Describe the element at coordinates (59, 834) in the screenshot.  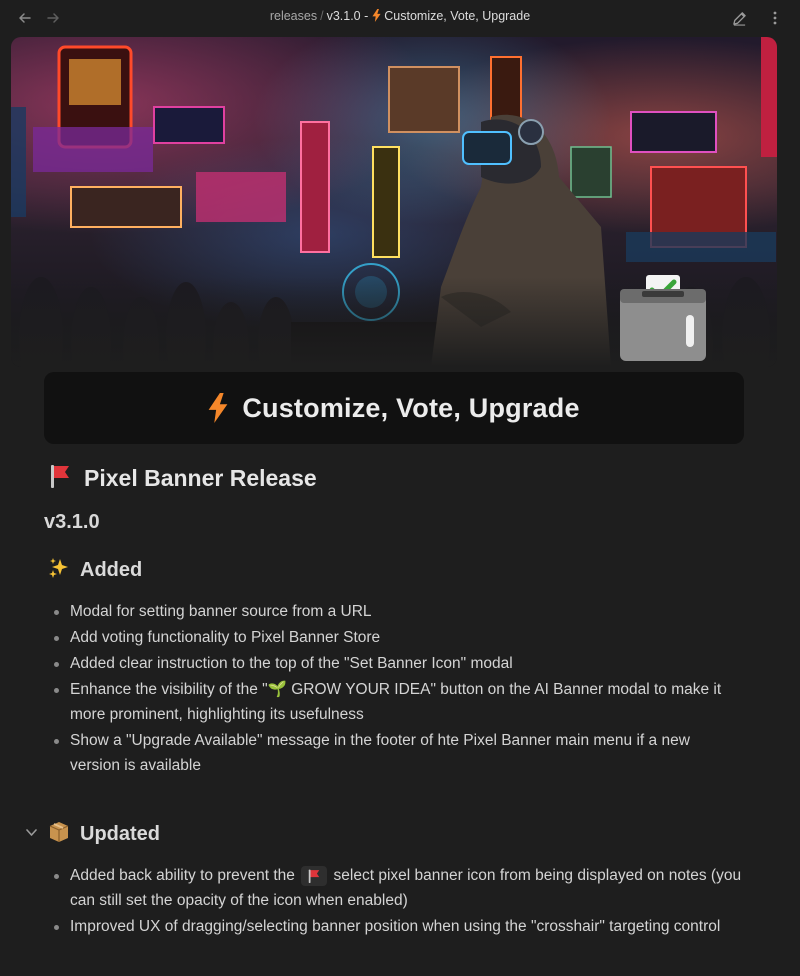
I see `package-icon` at that location.